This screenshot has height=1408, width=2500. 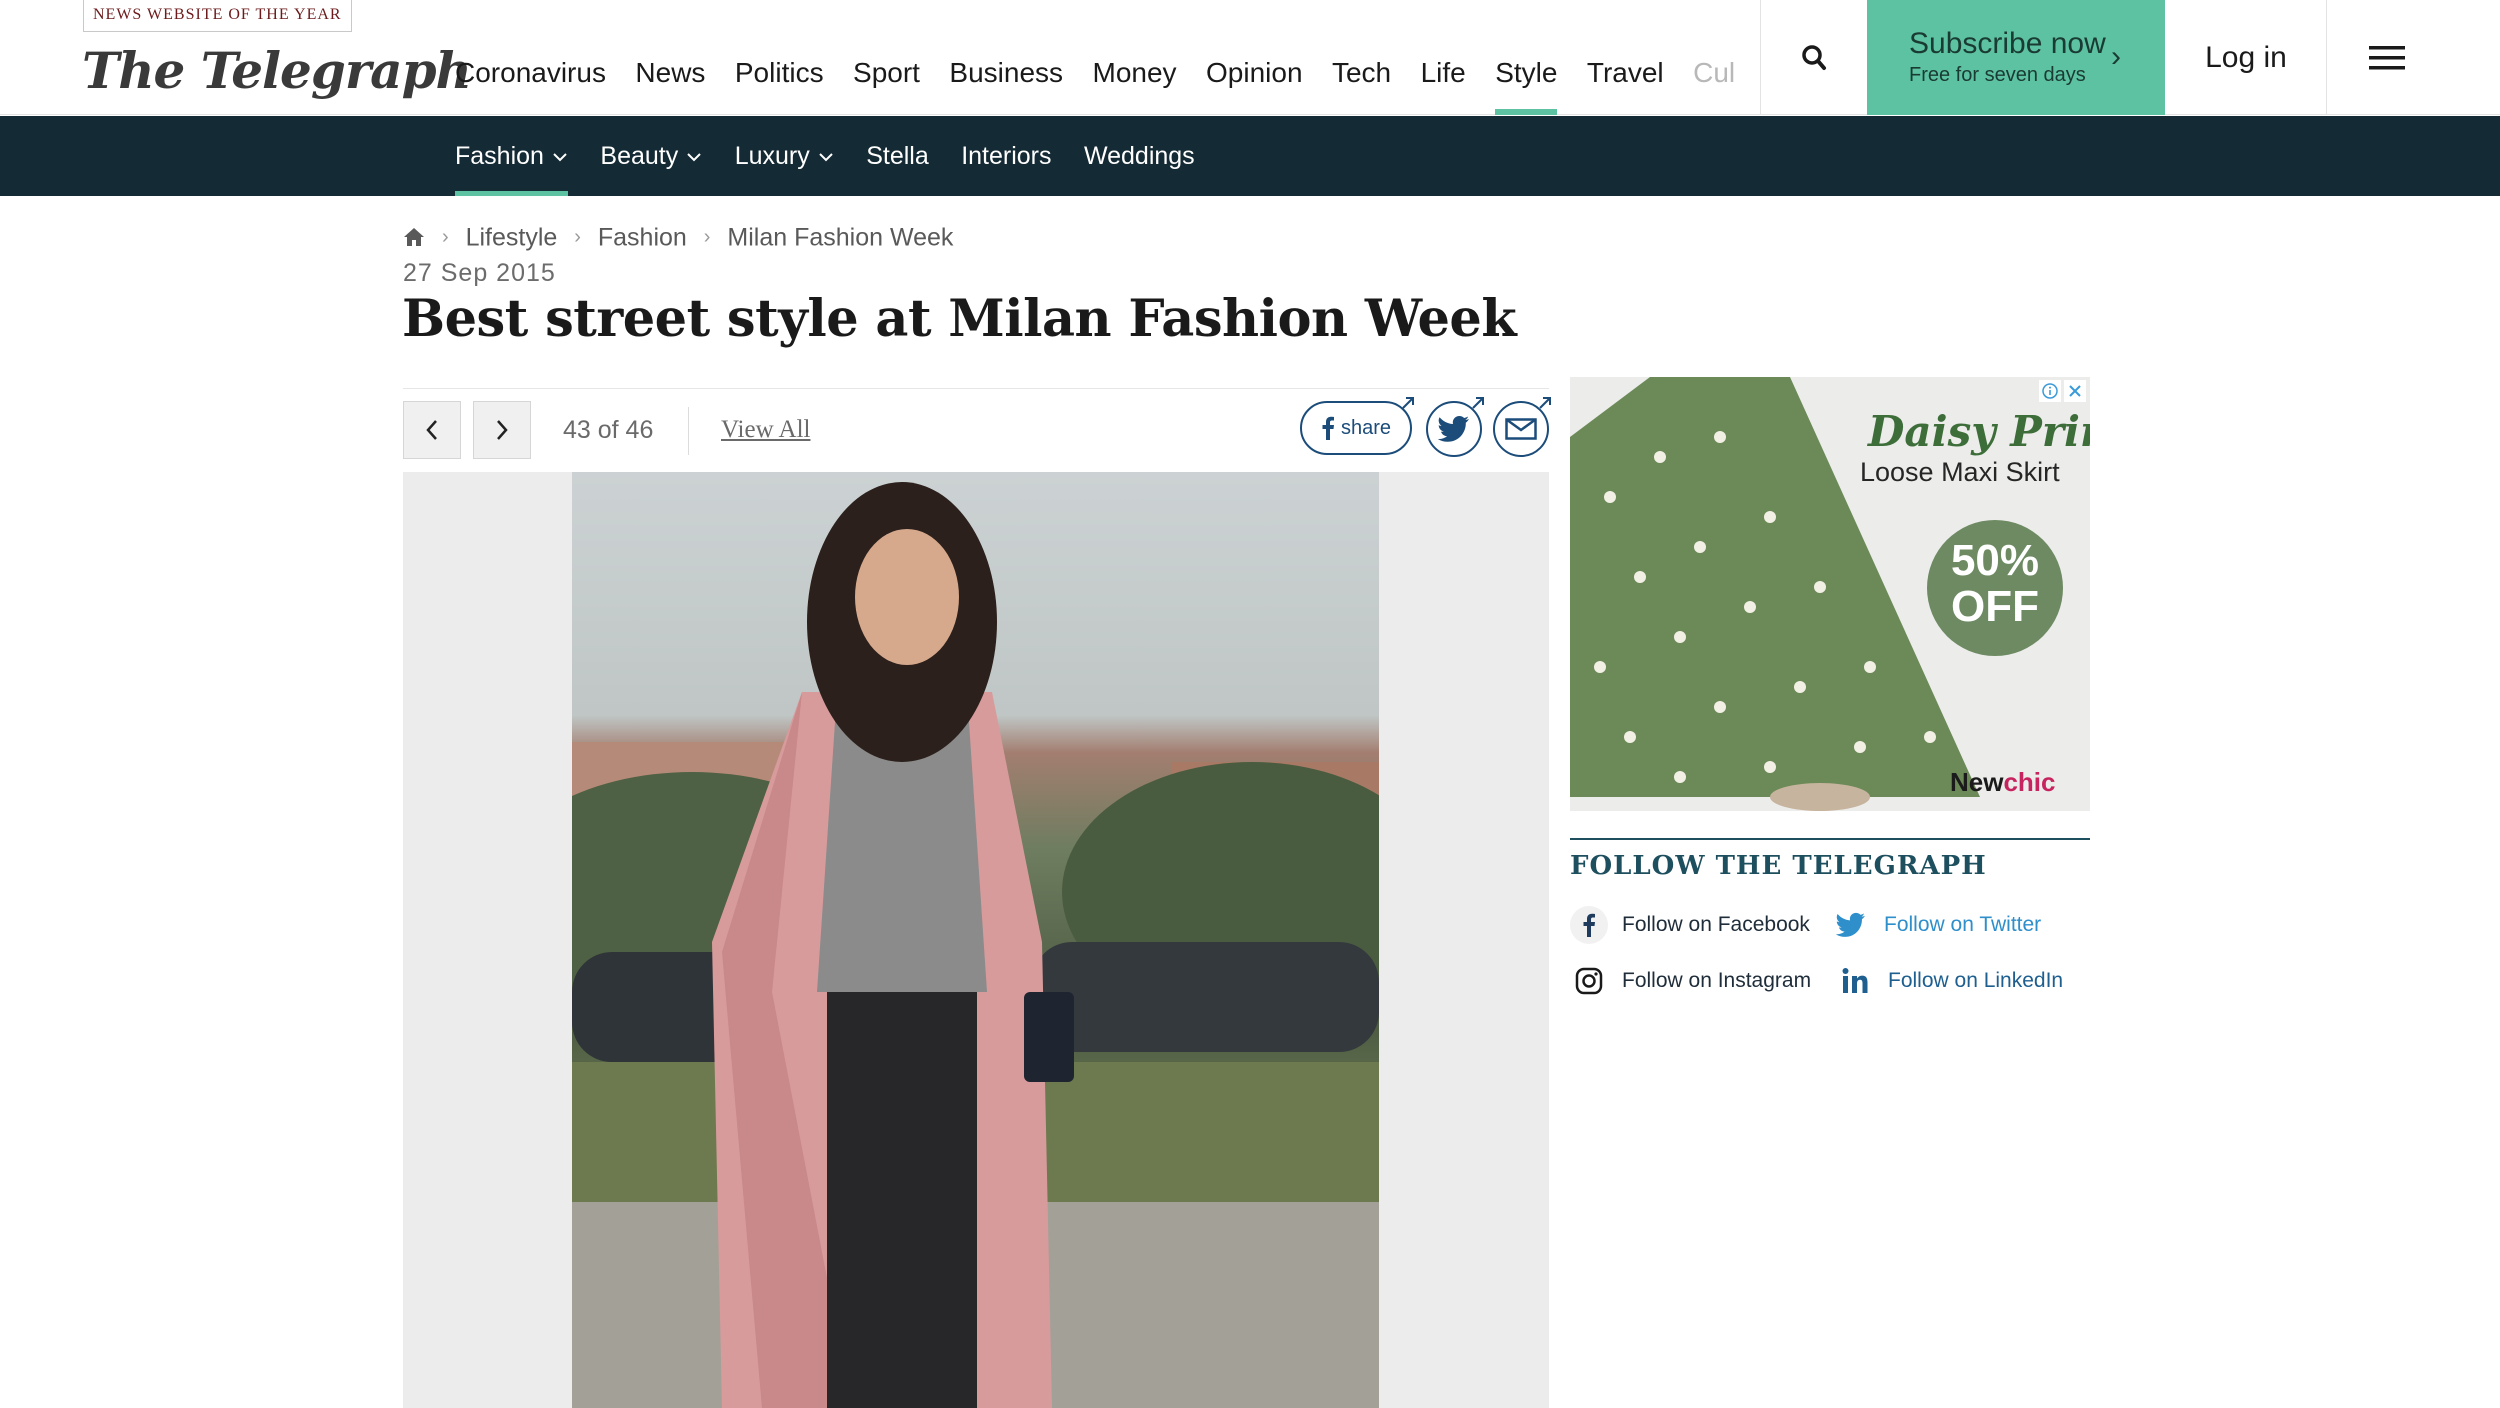 What do you see at coordinates (670, 57) in the screenshot?
I see `nav-item-news: News` at bounding box center [670, 57].